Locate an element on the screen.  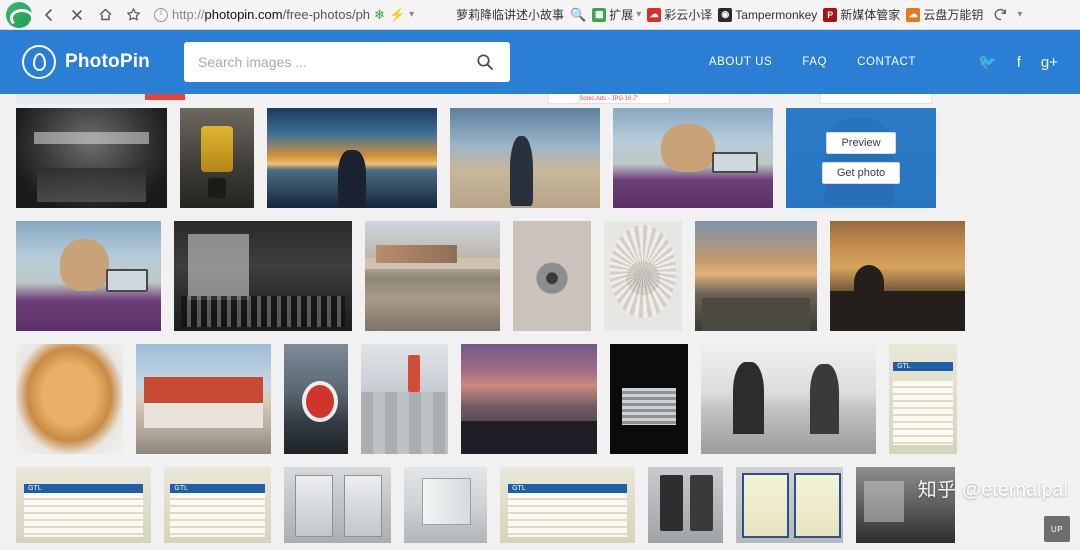
image-search-box is located at coordinates (346, 62).